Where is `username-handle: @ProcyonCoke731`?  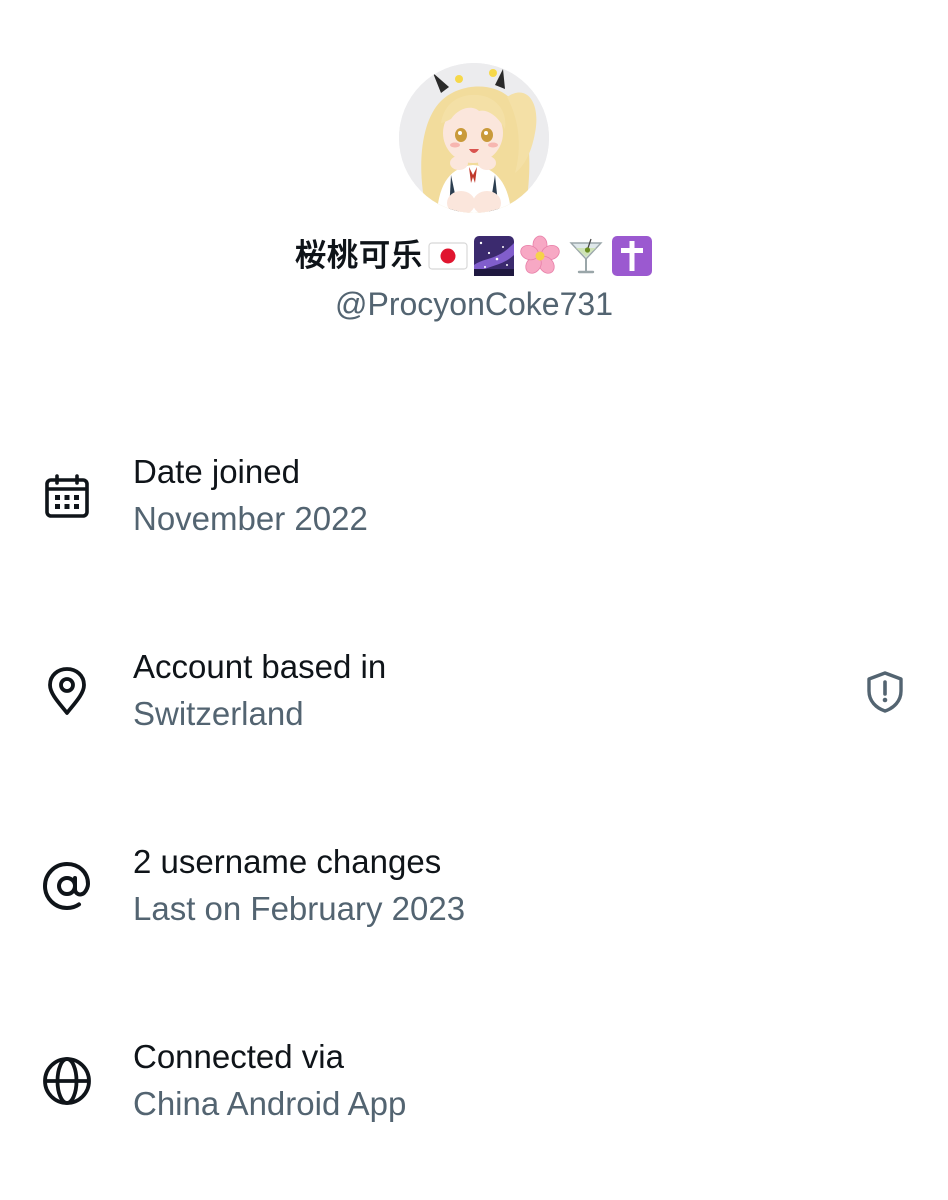
username-handle: @ProcyonCoke731 is located at coordinates (474, 304).